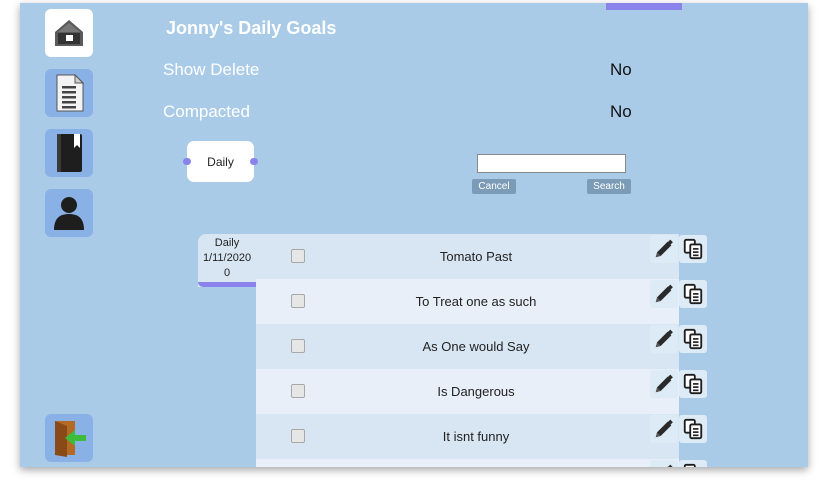 Image resolution: width=833 pixels, height=496 pixels. What do you see at coordinates (476, 391) in the screenshot?
I see `goal-label: Is Dangerous` at bounding box center [476, 391].